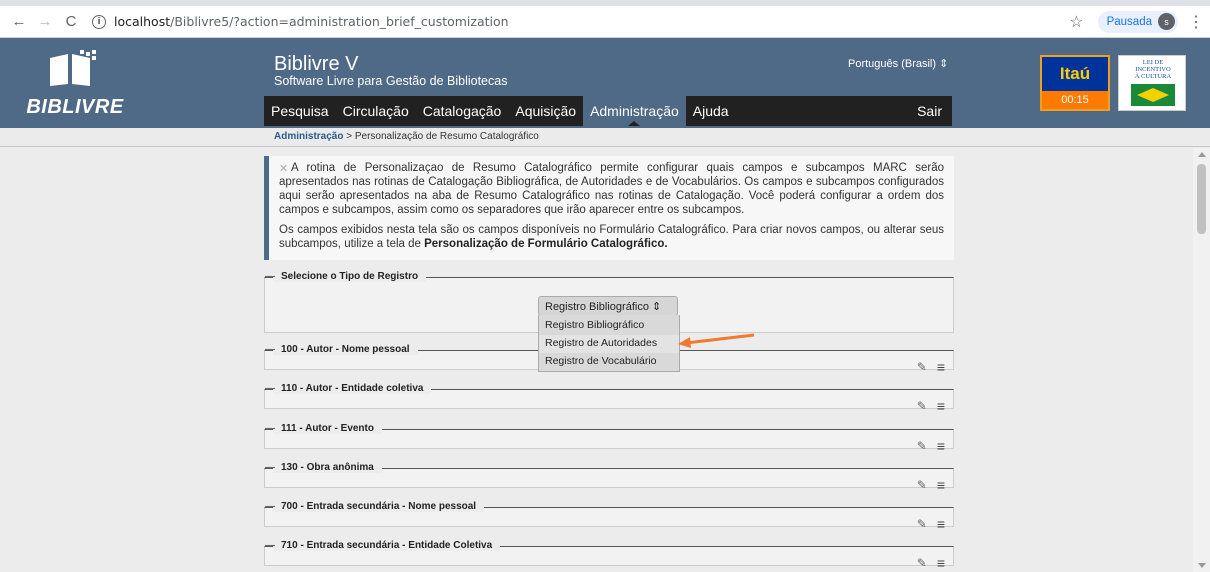  Describe the element at coordinates (71, 22) in the screenshot. I see `reload-icon: C` at that location.